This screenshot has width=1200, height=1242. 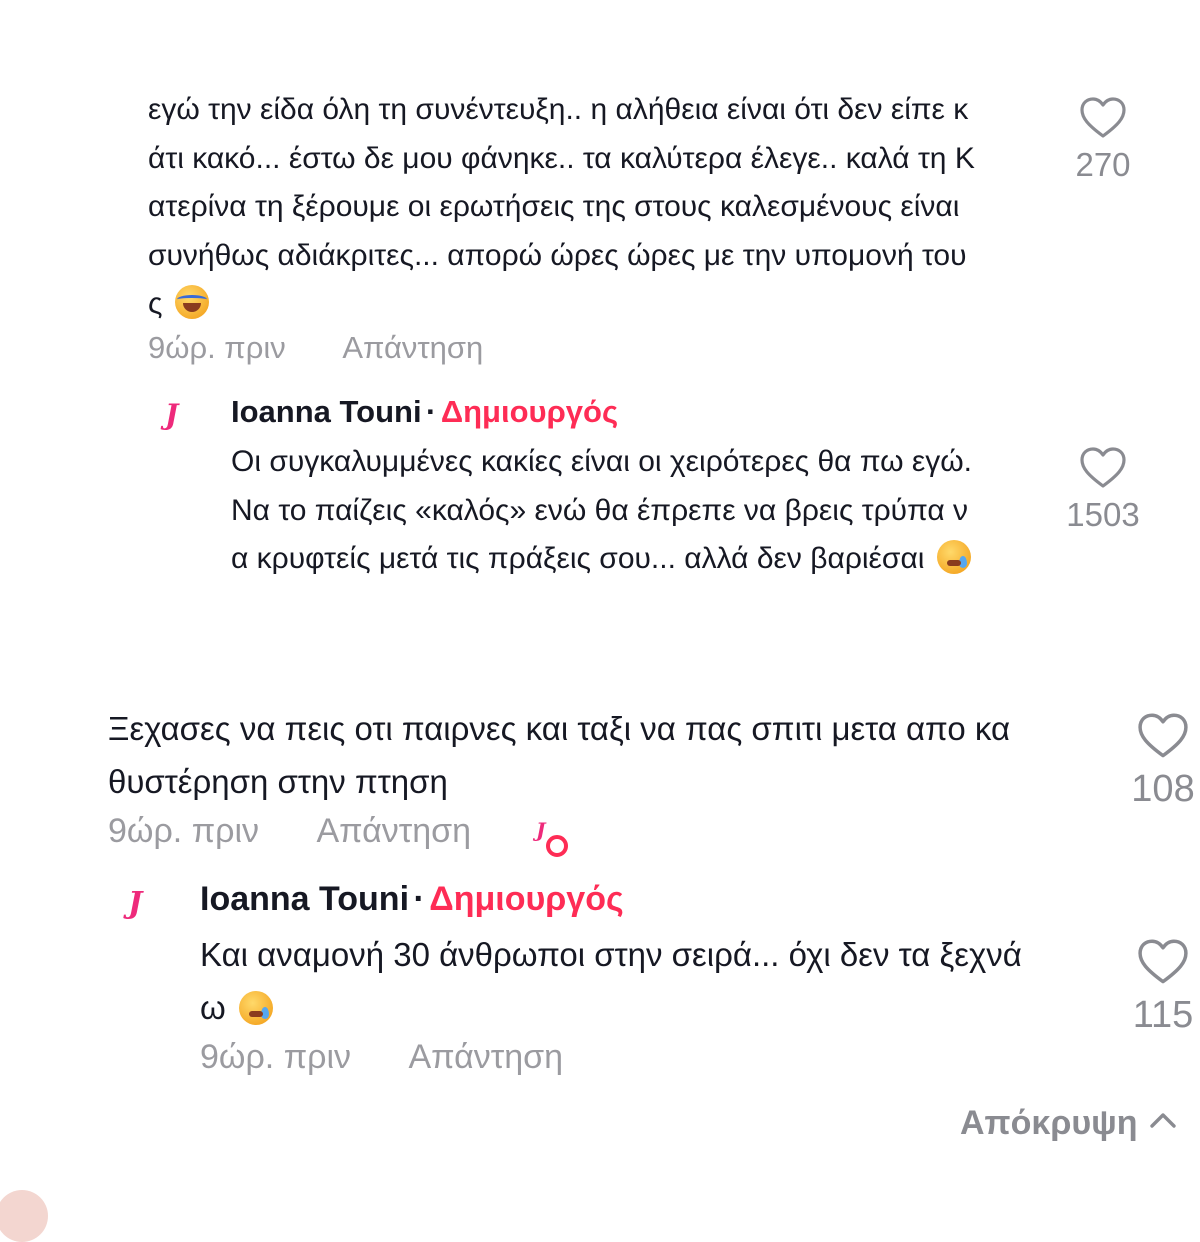 I want to click on creator-avatar-mini: J, so click(x=541, y=830).